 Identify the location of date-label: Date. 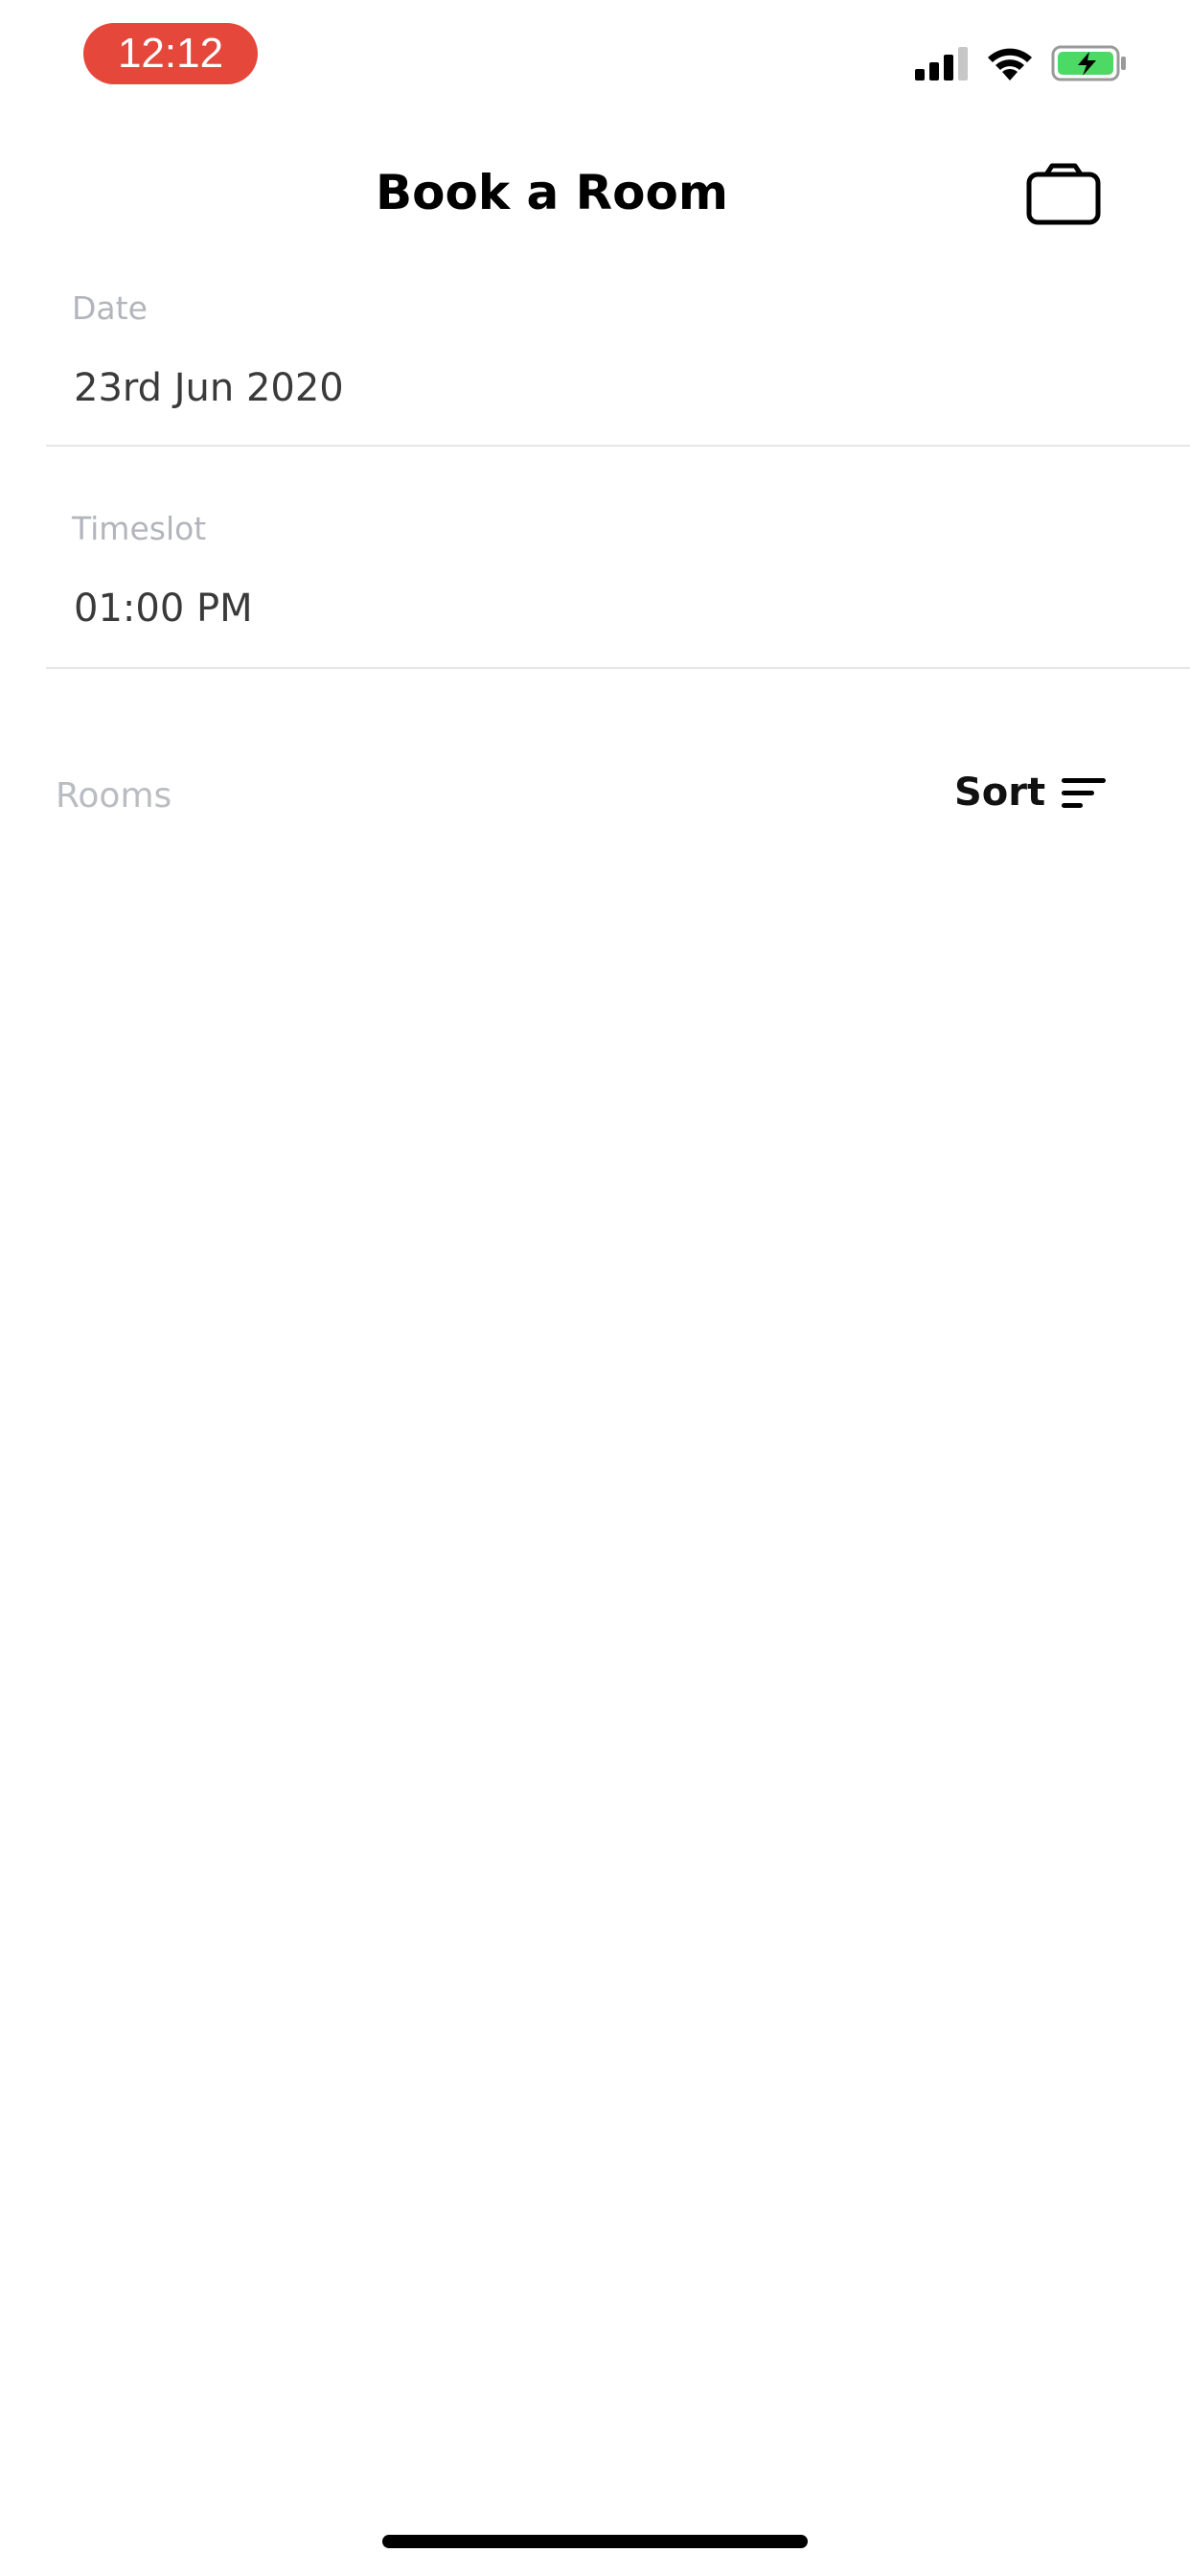
(110, 308).